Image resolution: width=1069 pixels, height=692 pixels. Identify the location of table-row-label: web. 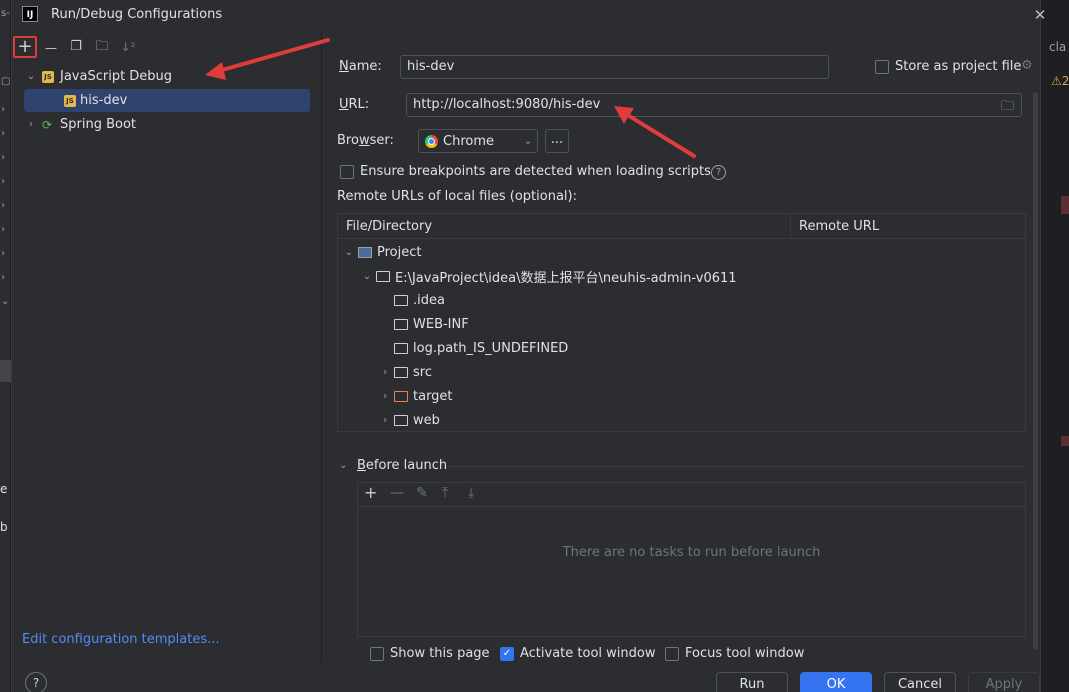
(426, 420).